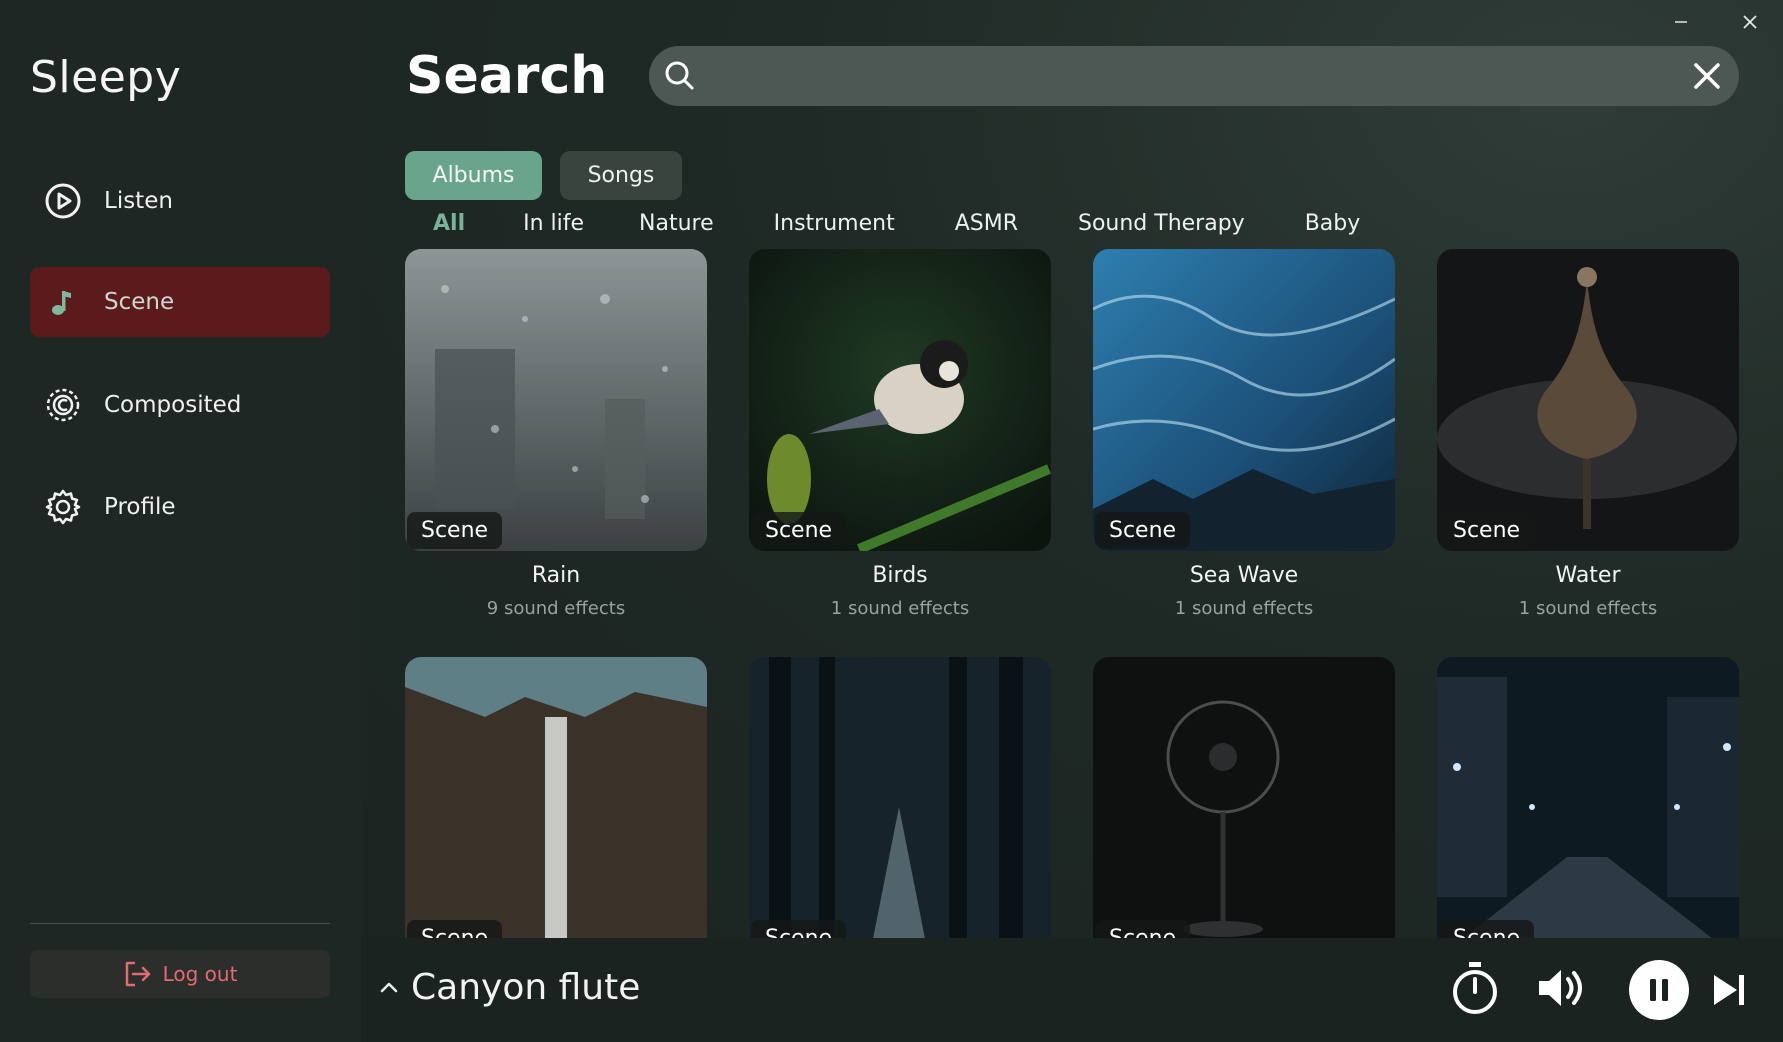 The height and width of the screenshot is (1042, 1783). I want to click on play-circle-icon, so click(63, 201).